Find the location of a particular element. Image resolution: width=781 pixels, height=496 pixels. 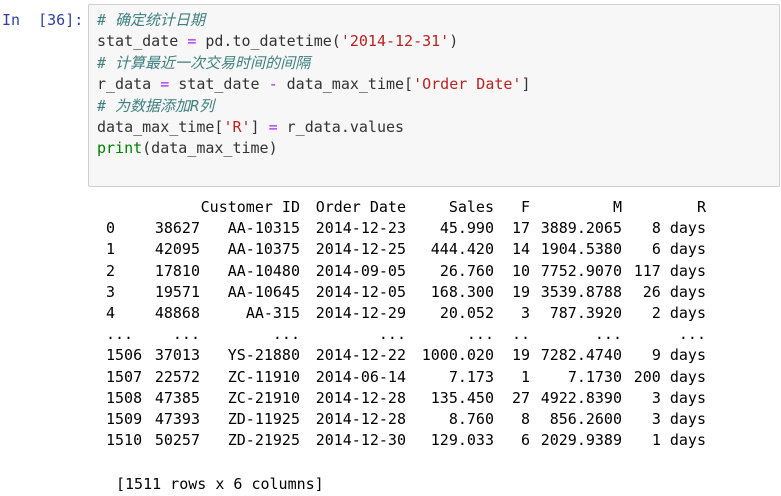

column-header: F is located at coordinates (525, 207).